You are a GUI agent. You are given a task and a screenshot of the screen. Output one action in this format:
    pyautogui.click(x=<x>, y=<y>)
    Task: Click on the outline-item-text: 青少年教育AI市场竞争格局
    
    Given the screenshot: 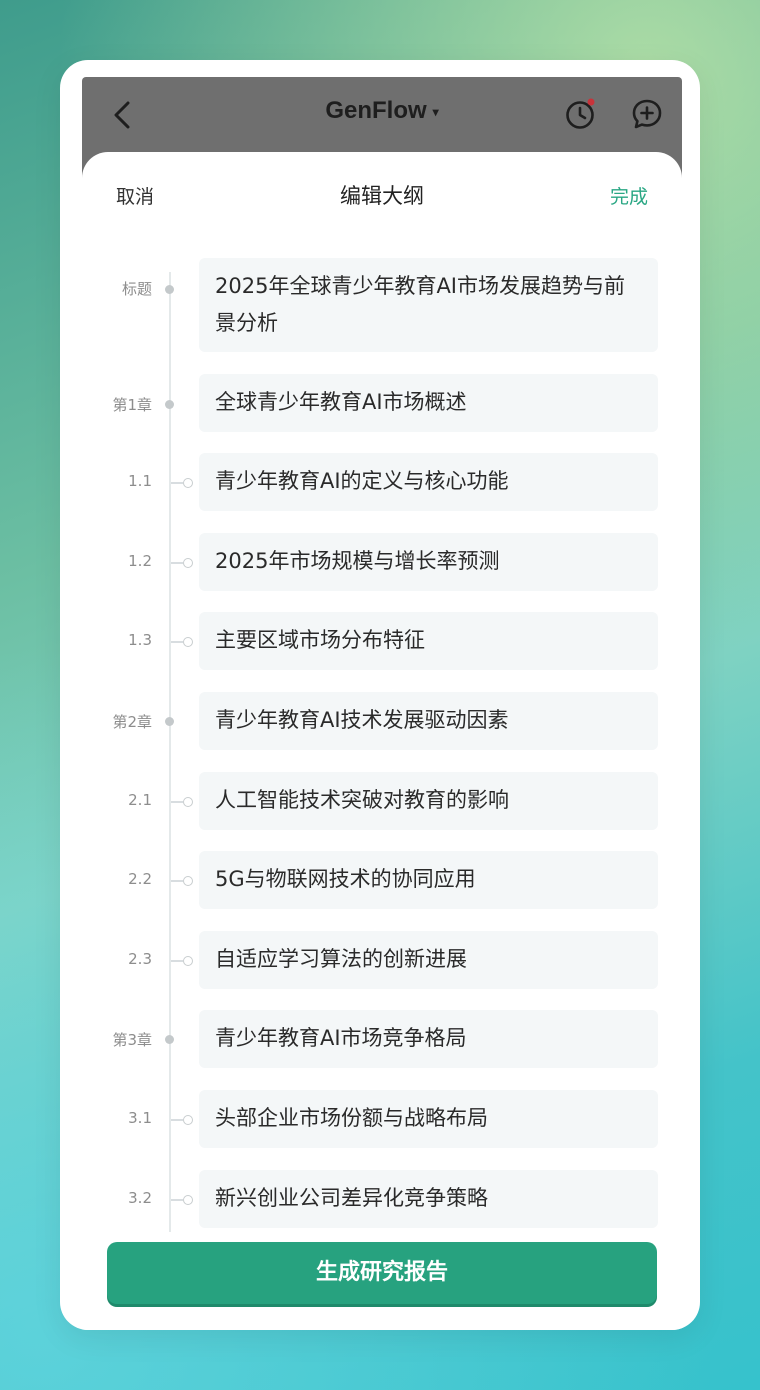 What is the action you would take?
    pyautogui.click(x=428, y=1039)
    